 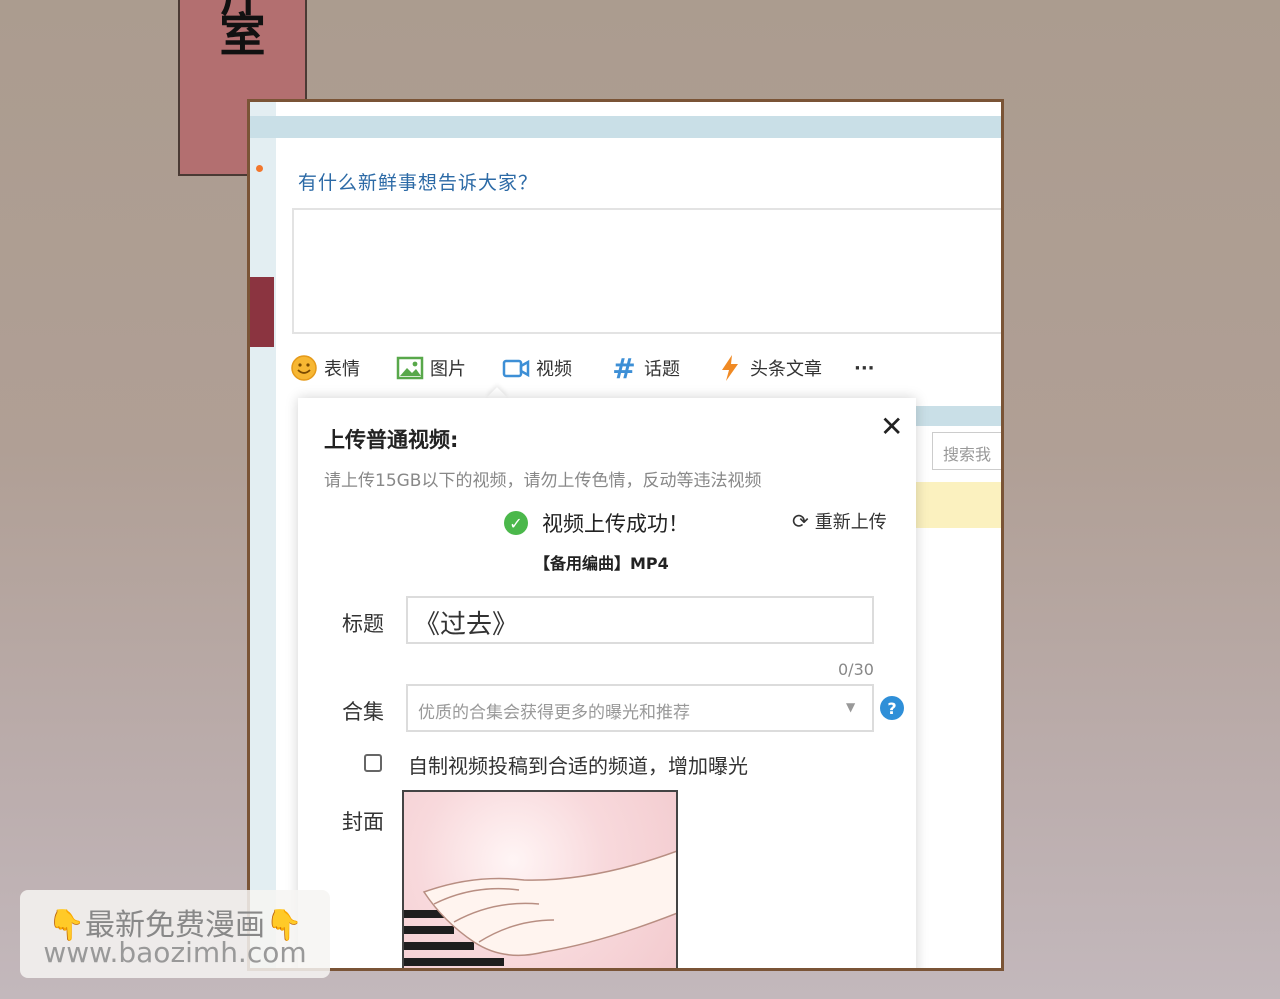 What do you see at coordinates (554, 369) in the screenshot?
I see `toolbar-video-label: 视频` at bounding box center [554, 369].